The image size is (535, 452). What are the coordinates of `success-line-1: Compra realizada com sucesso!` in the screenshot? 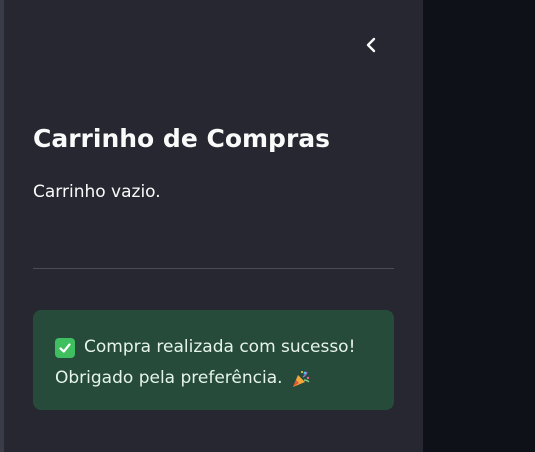 It's located at (224, 347).